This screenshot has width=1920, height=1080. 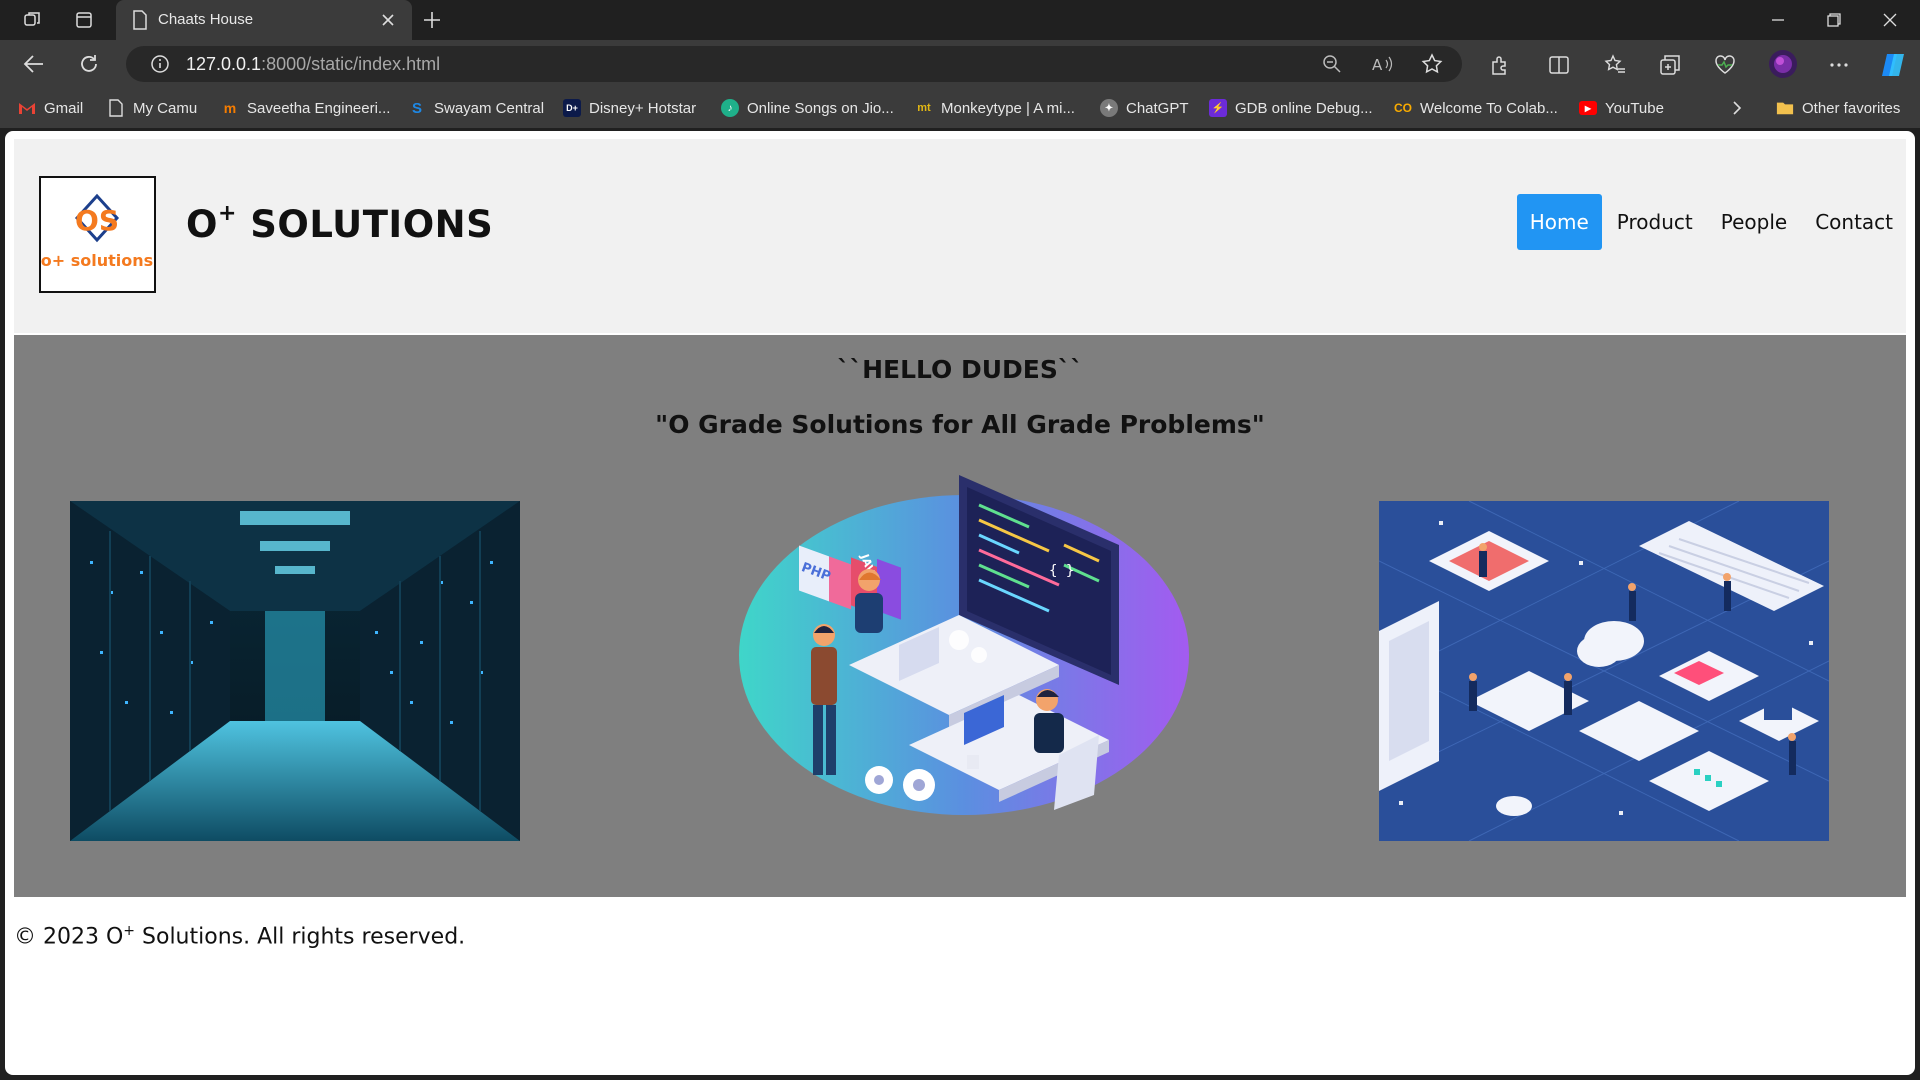 What do you see at coordinates (300, 937) in the screenshot?
I see `footer-suffix: Solutions. All rights reserved.` at bounding box center [300, 937].